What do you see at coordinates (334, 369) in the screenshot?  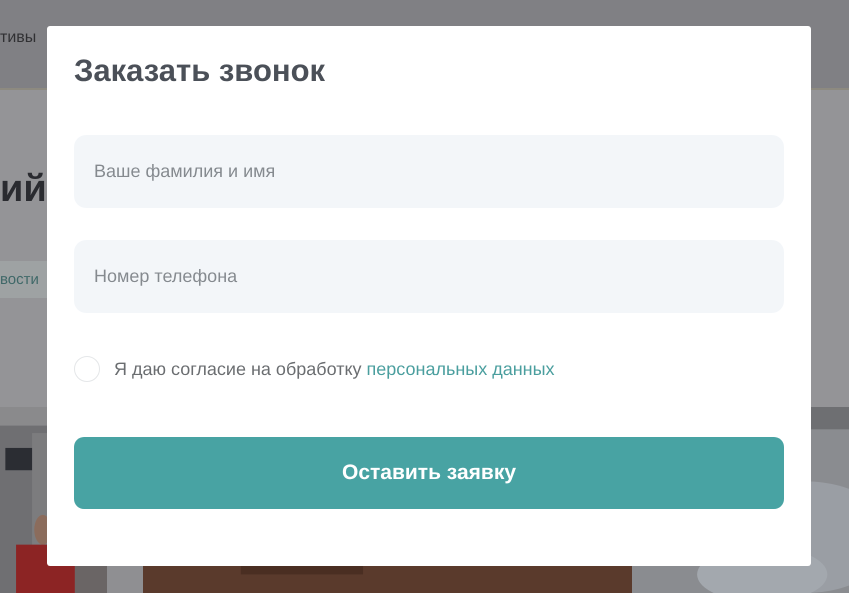 I see `consent-text: Я даю согласие на обработку персональных данных` at bounding box center [334, 369].